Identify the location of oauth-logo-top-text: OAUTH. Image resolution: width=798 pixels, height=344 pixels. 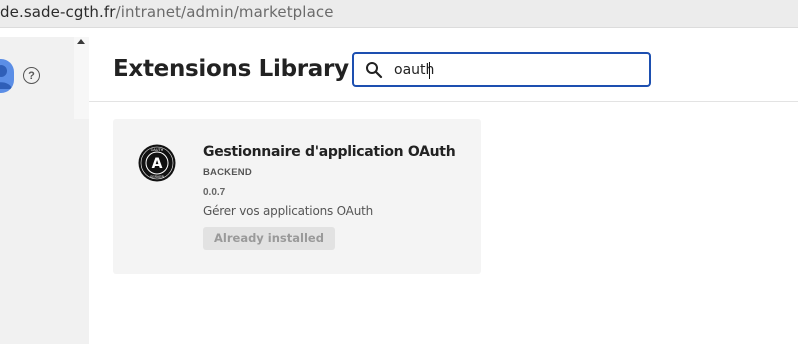
(157, 150).